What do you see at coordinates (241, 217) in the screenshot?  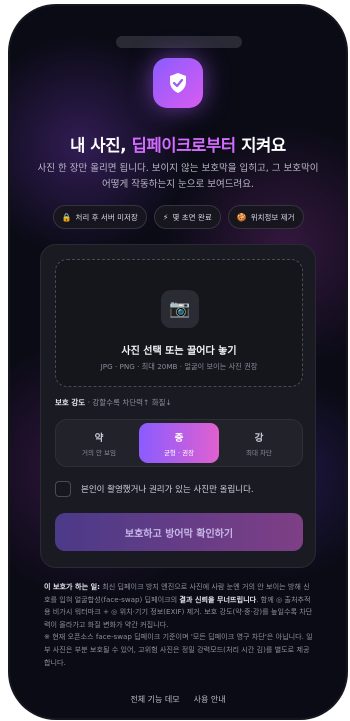 I see `location-off-icon: 🍪` at bounding box center [241, 217].